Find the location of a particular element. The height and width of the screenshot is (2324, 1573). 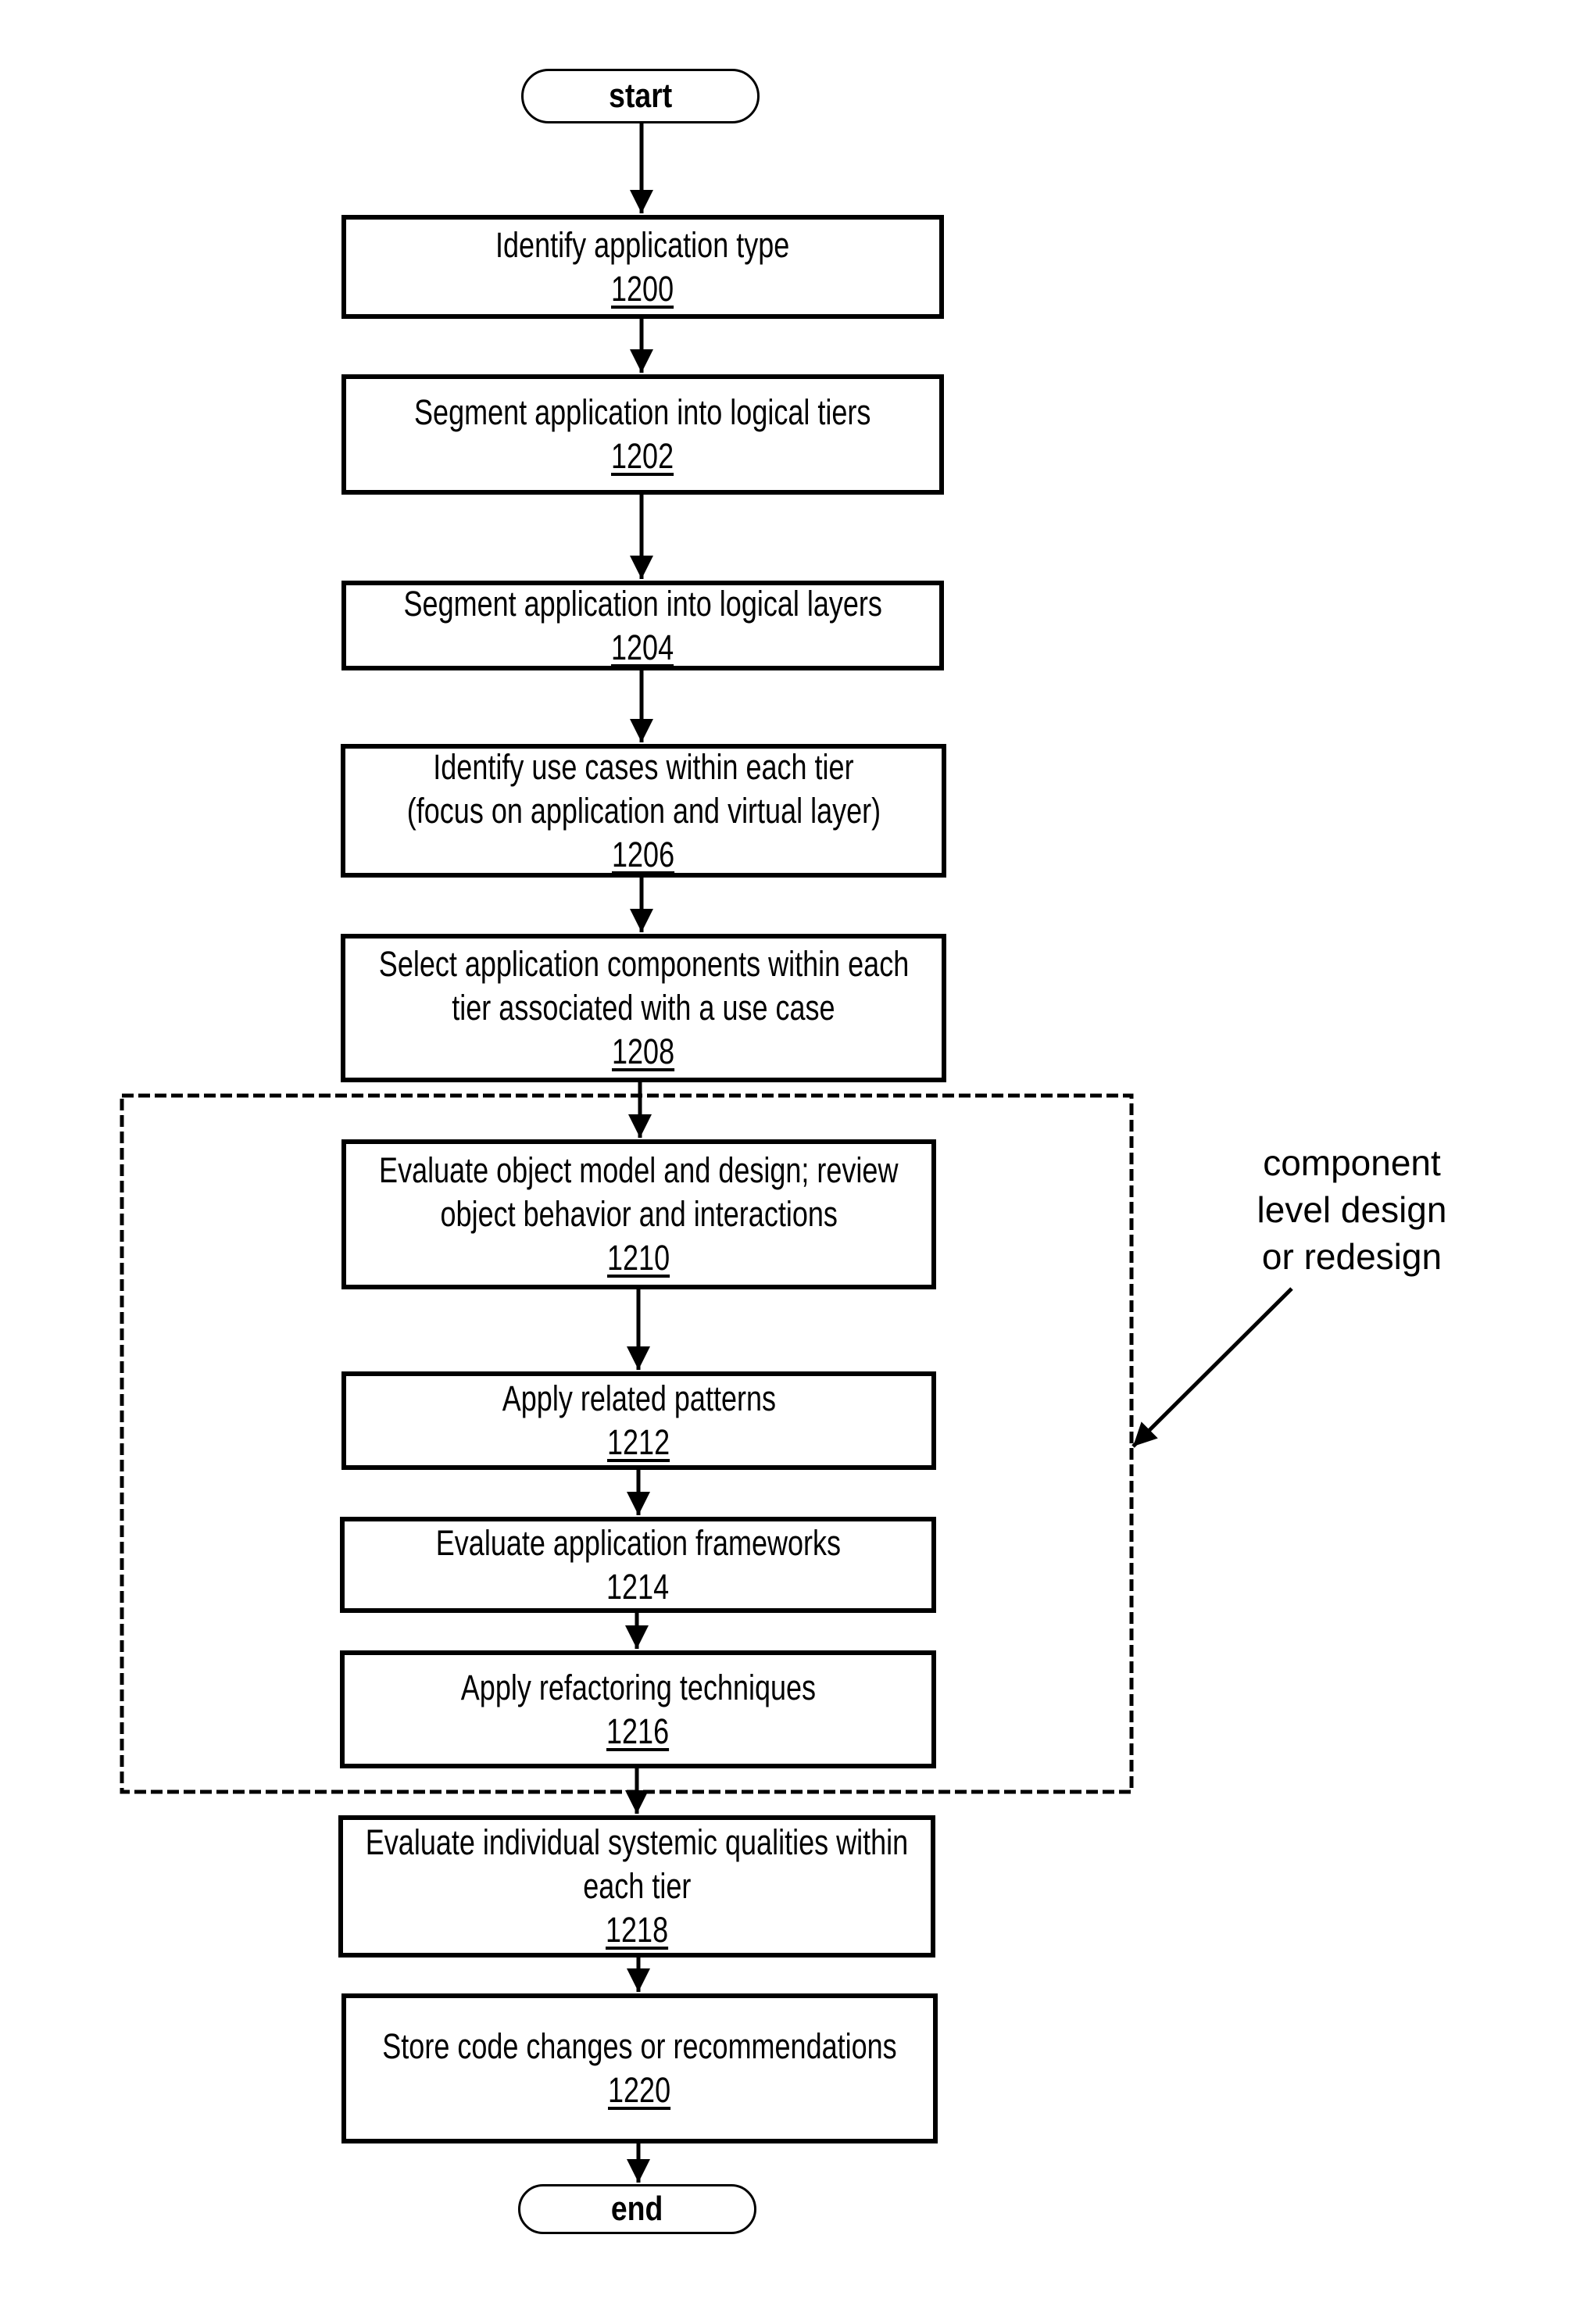

start-terminal: start is located at coordinates (641, 96).